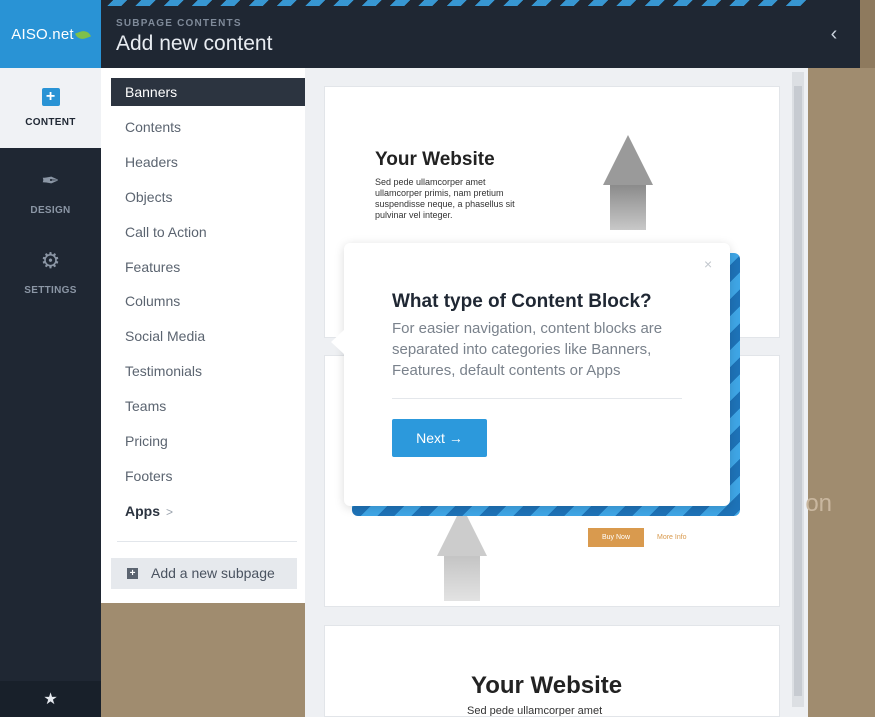  Describe the element at coordinates (616, 537) in the screenshot. I see `buy-now-button: Buy Now` at that location.